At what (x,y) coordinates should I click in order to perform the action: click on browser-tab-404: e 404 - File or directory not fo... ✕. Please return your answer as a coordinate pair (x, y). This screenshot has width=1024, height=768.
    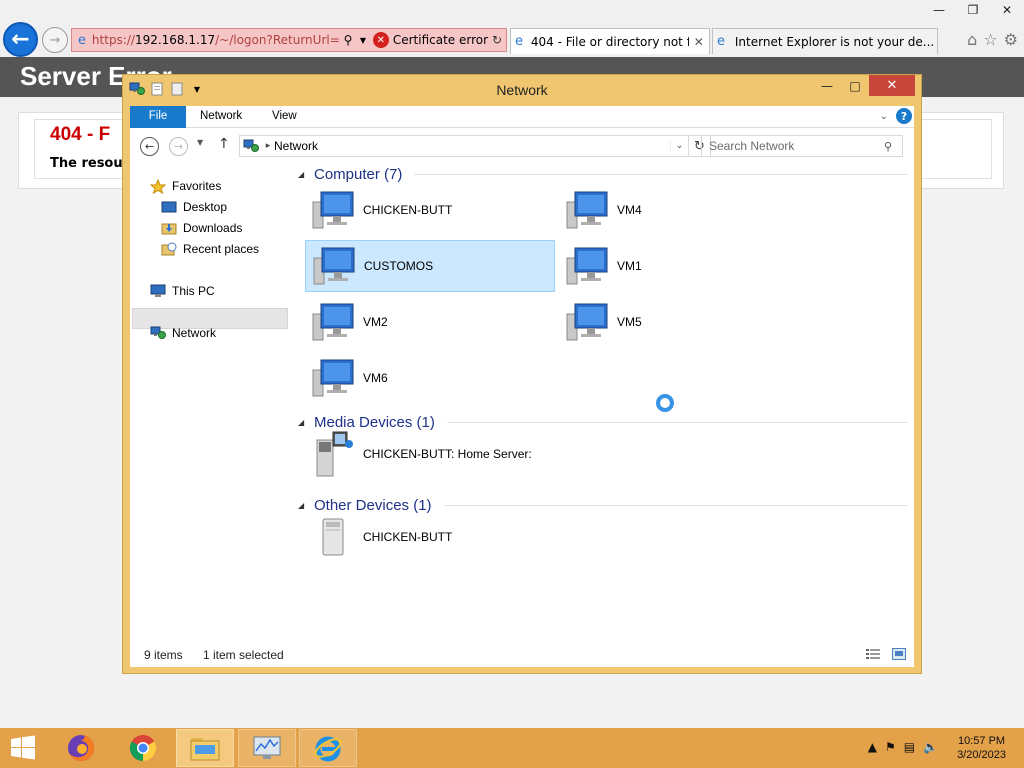
    Looking at the image, I should click on (610, 41).